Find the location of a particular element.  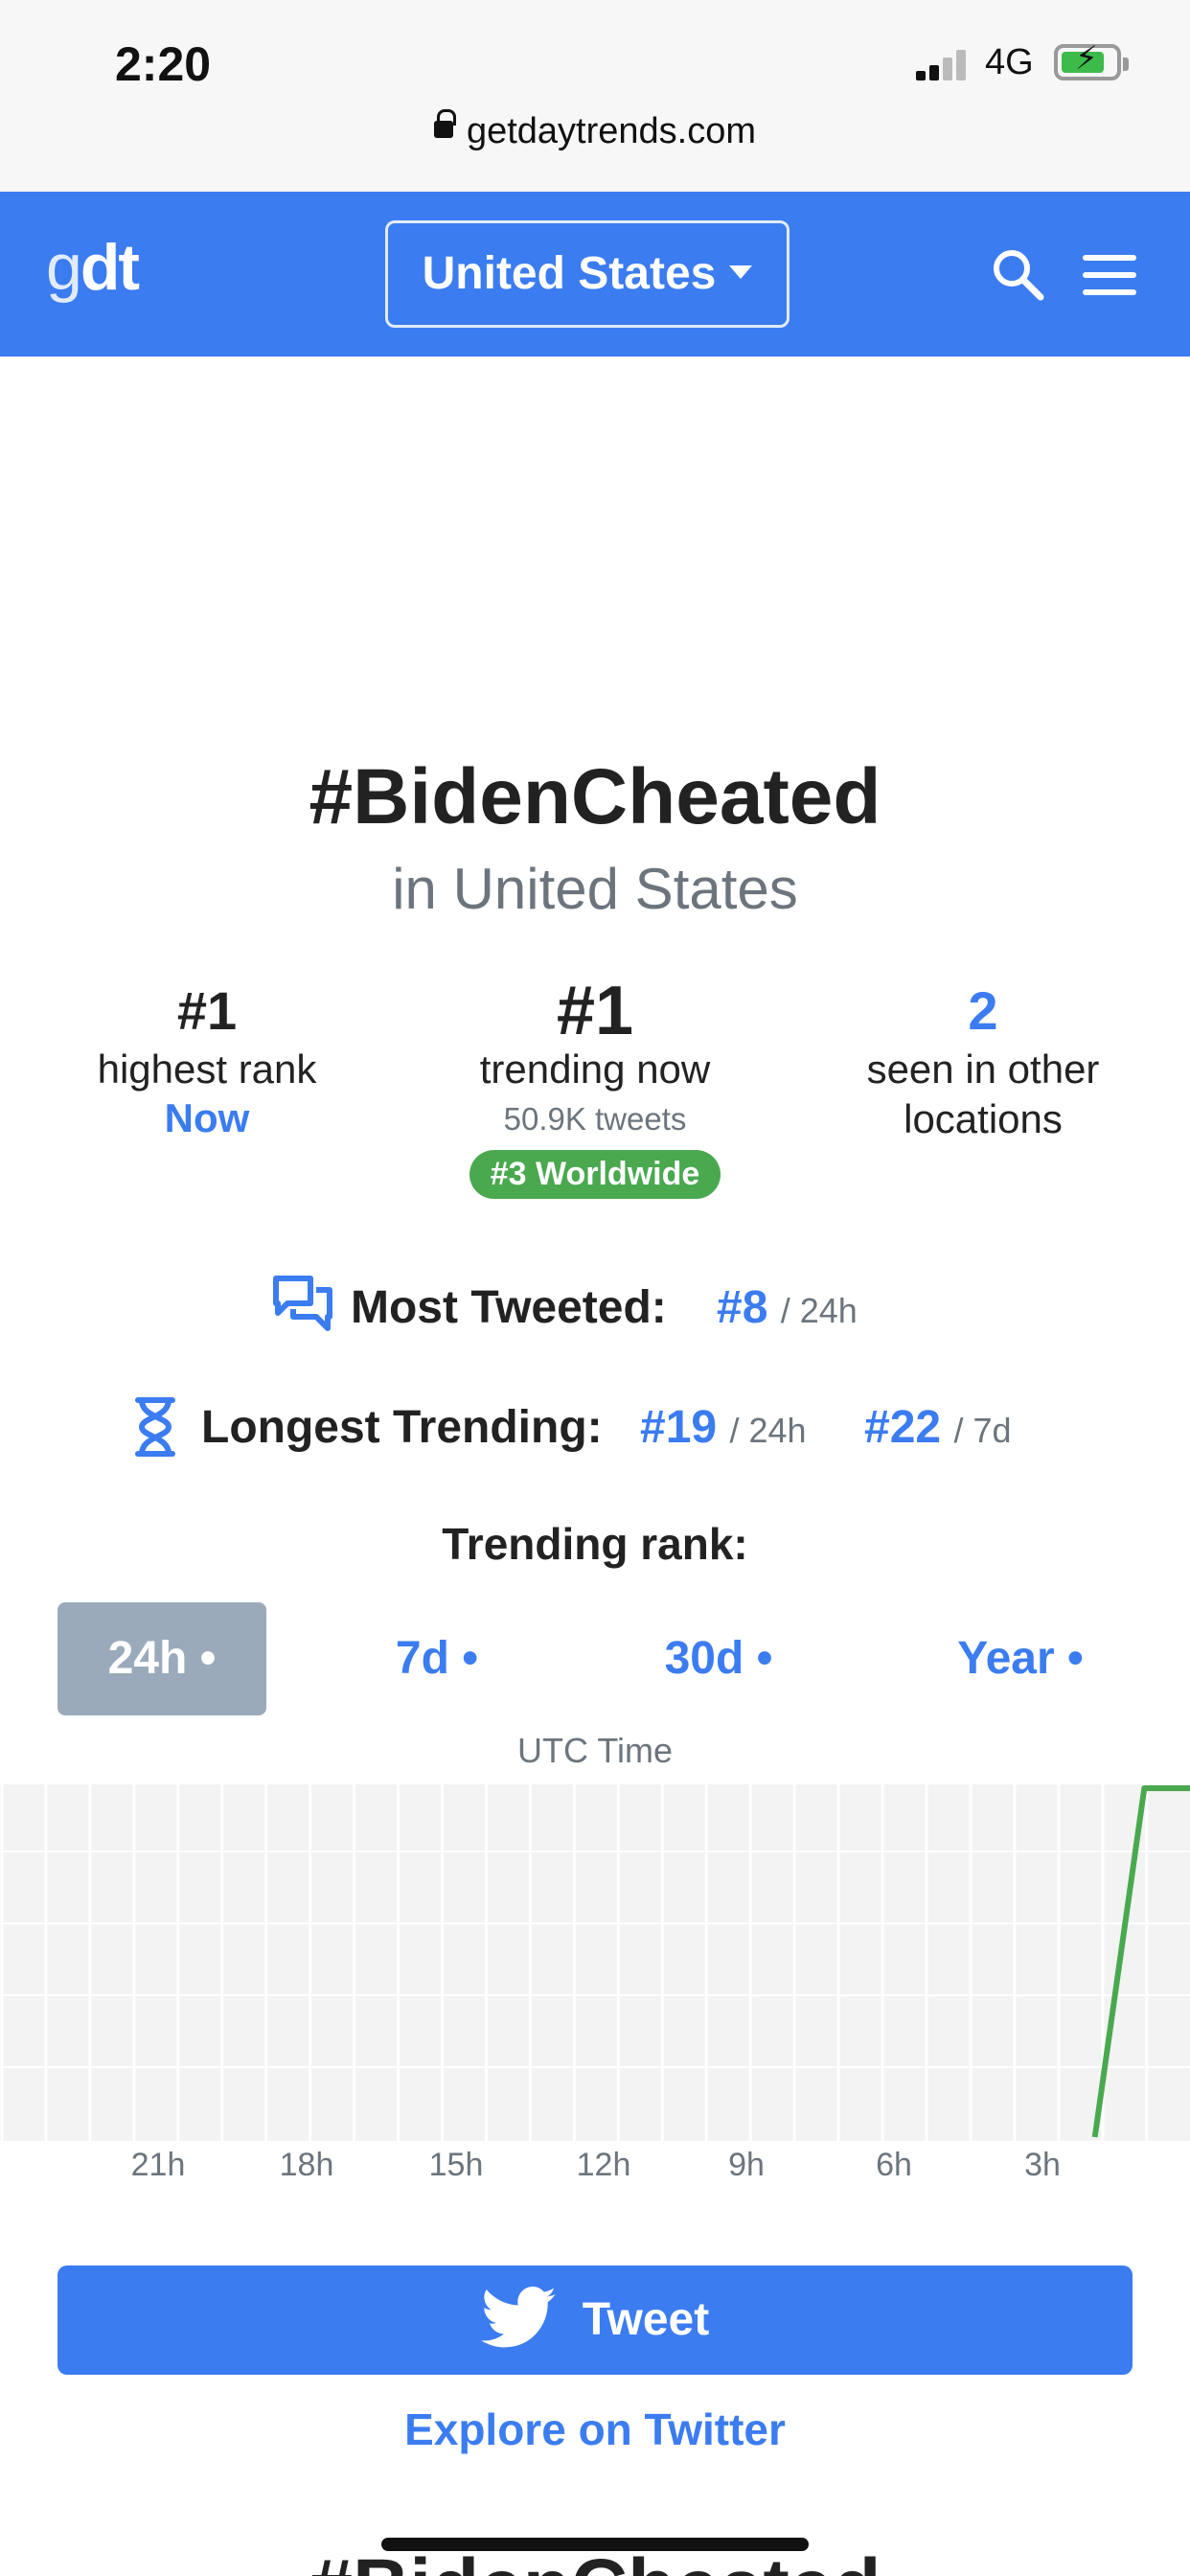

battery-icon: ⚡ is located at coordinates (1092, 61).